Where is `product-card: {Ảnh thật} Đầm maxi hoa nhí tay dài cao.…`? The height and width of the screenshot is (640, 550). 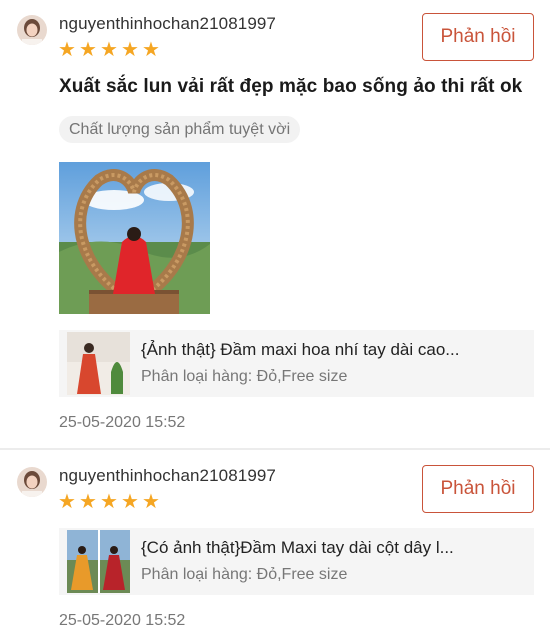 product-card: {Ảnh thật} Đầm maxi hoa nhí tay dài cao.… is located at coordinates (296, 363).